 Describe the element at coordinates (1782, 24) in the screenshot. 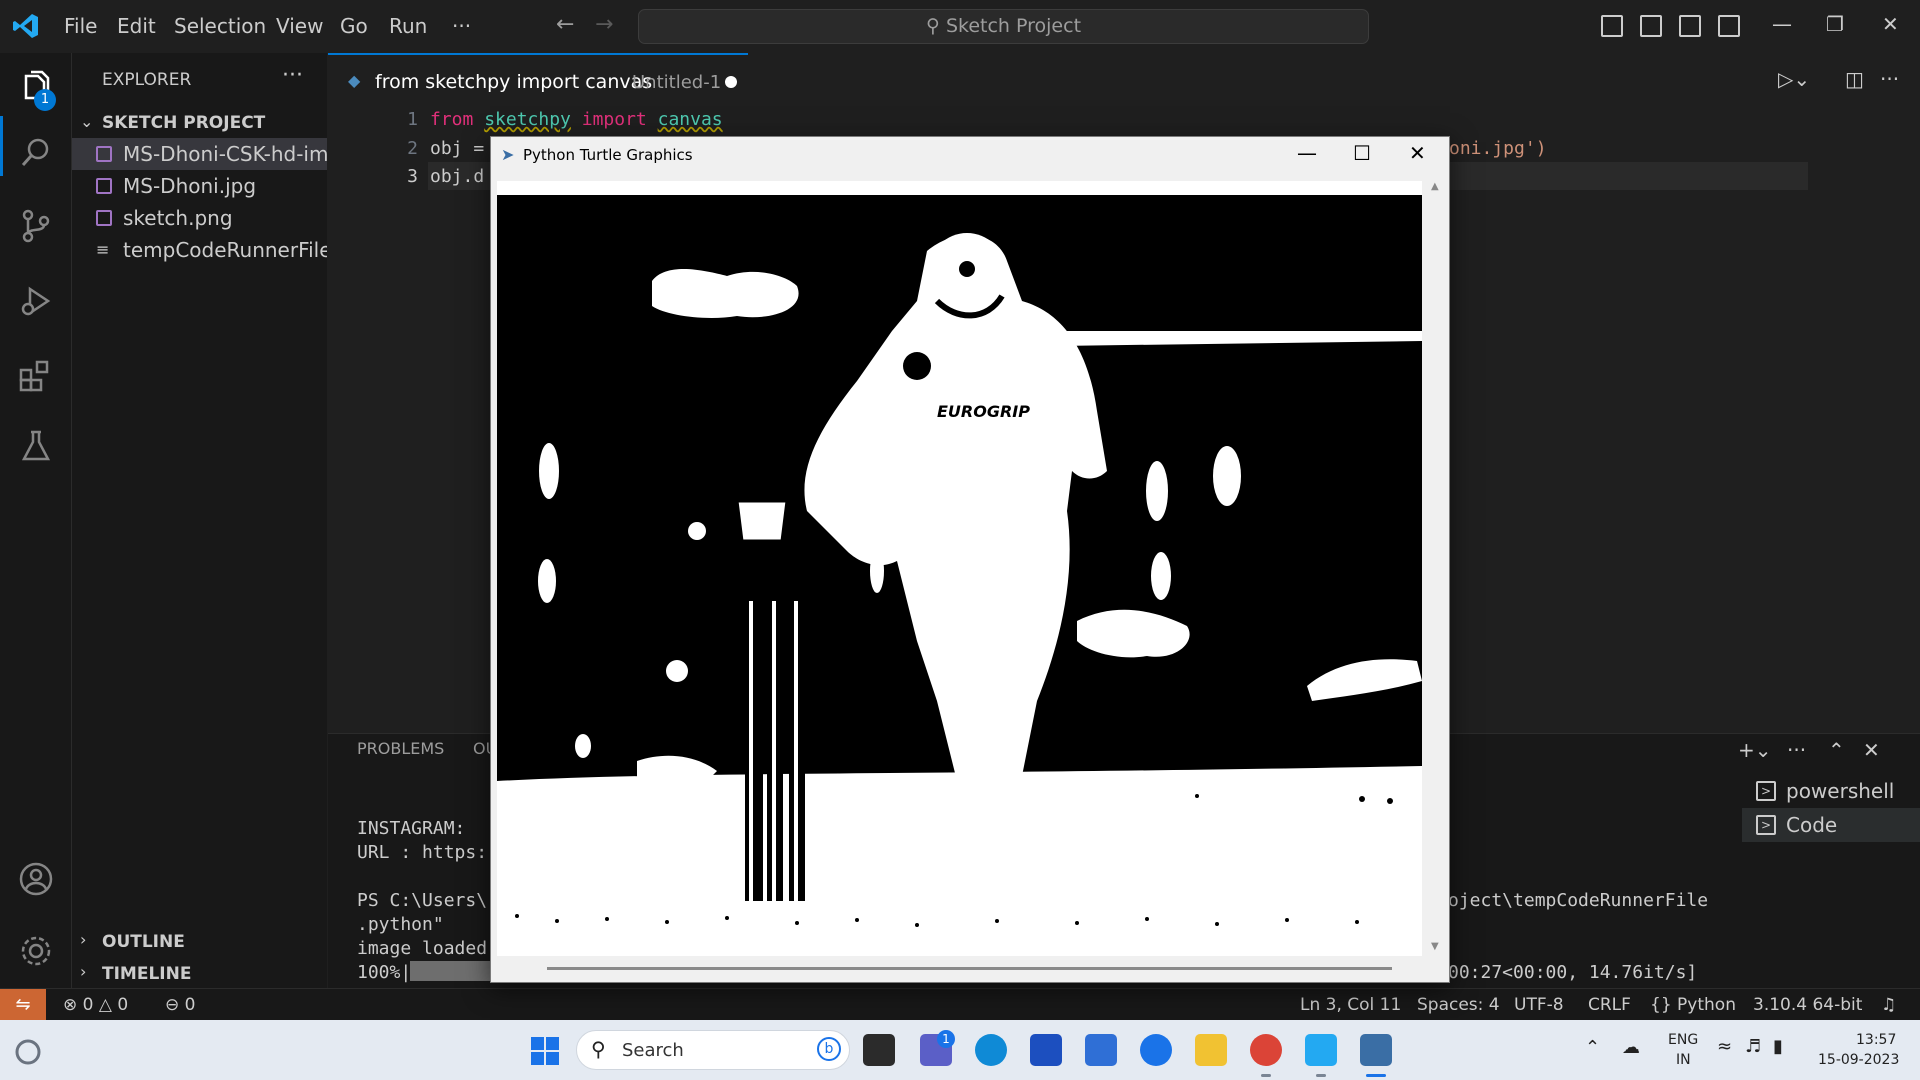

I see `minimize-window-icon: —` at that location.